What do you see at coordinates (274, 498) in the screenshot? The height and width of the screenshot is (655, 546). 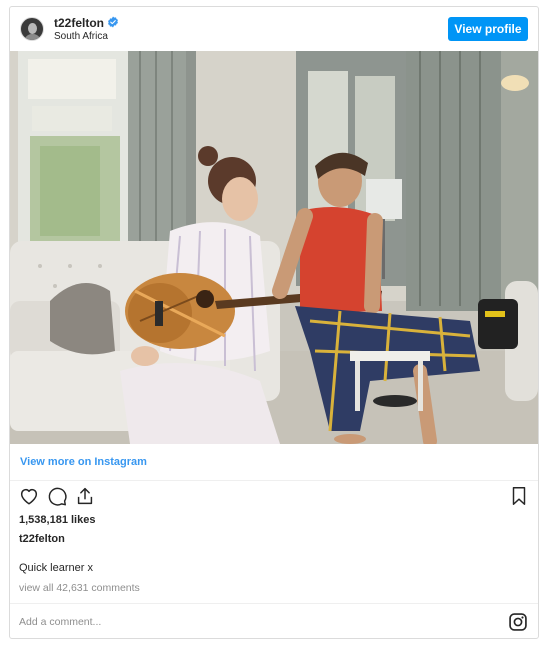 I see `action-bar` at bounding box center [274, 498].